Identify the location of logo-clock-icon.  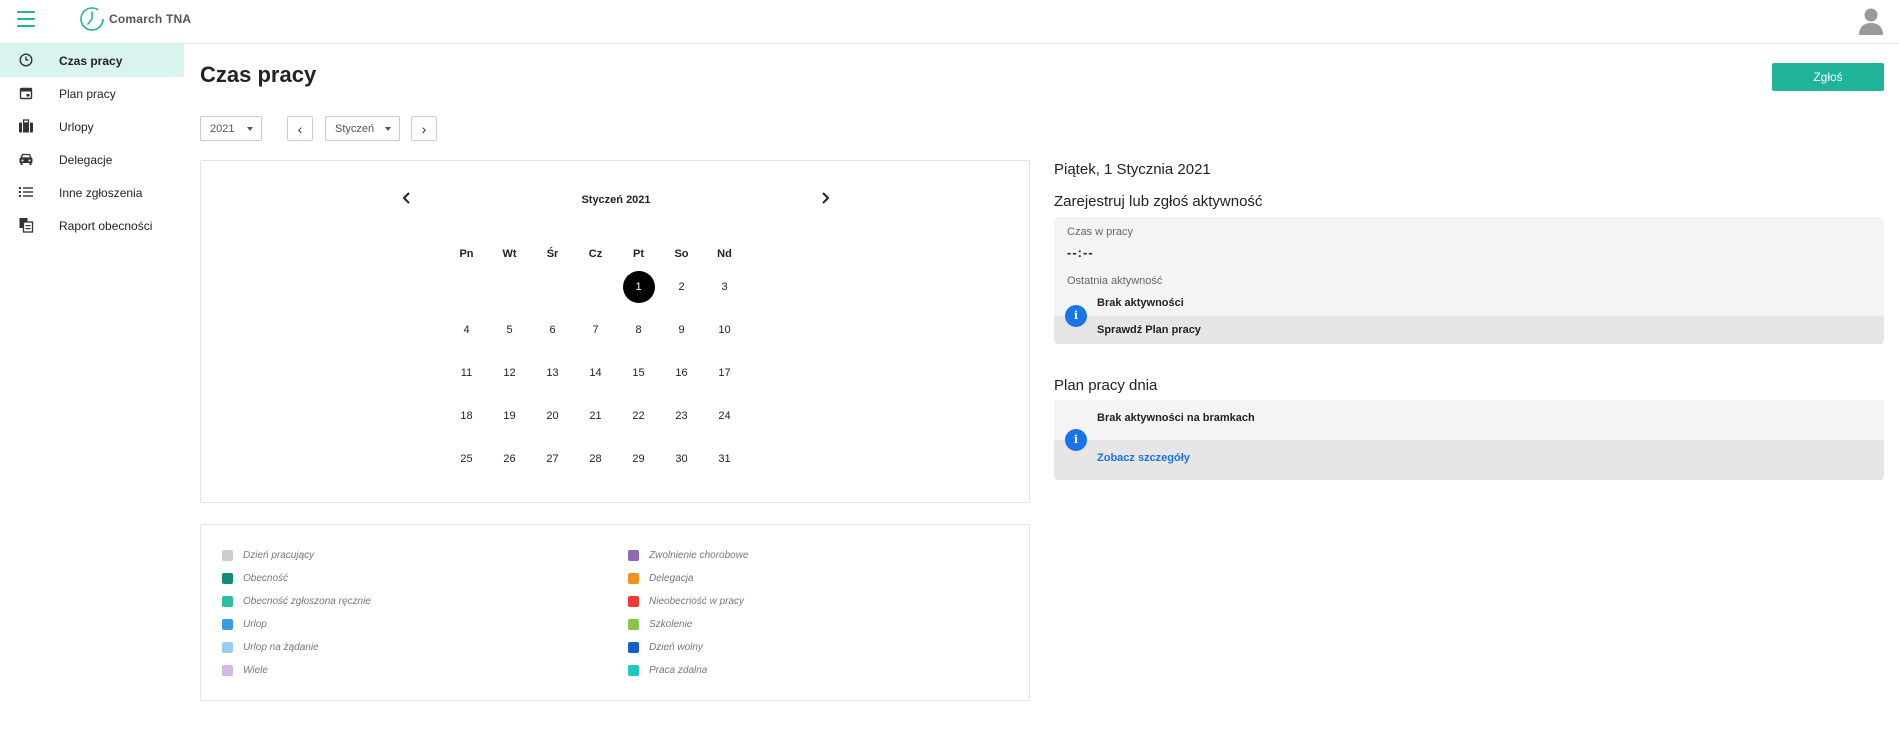
(92, 19).